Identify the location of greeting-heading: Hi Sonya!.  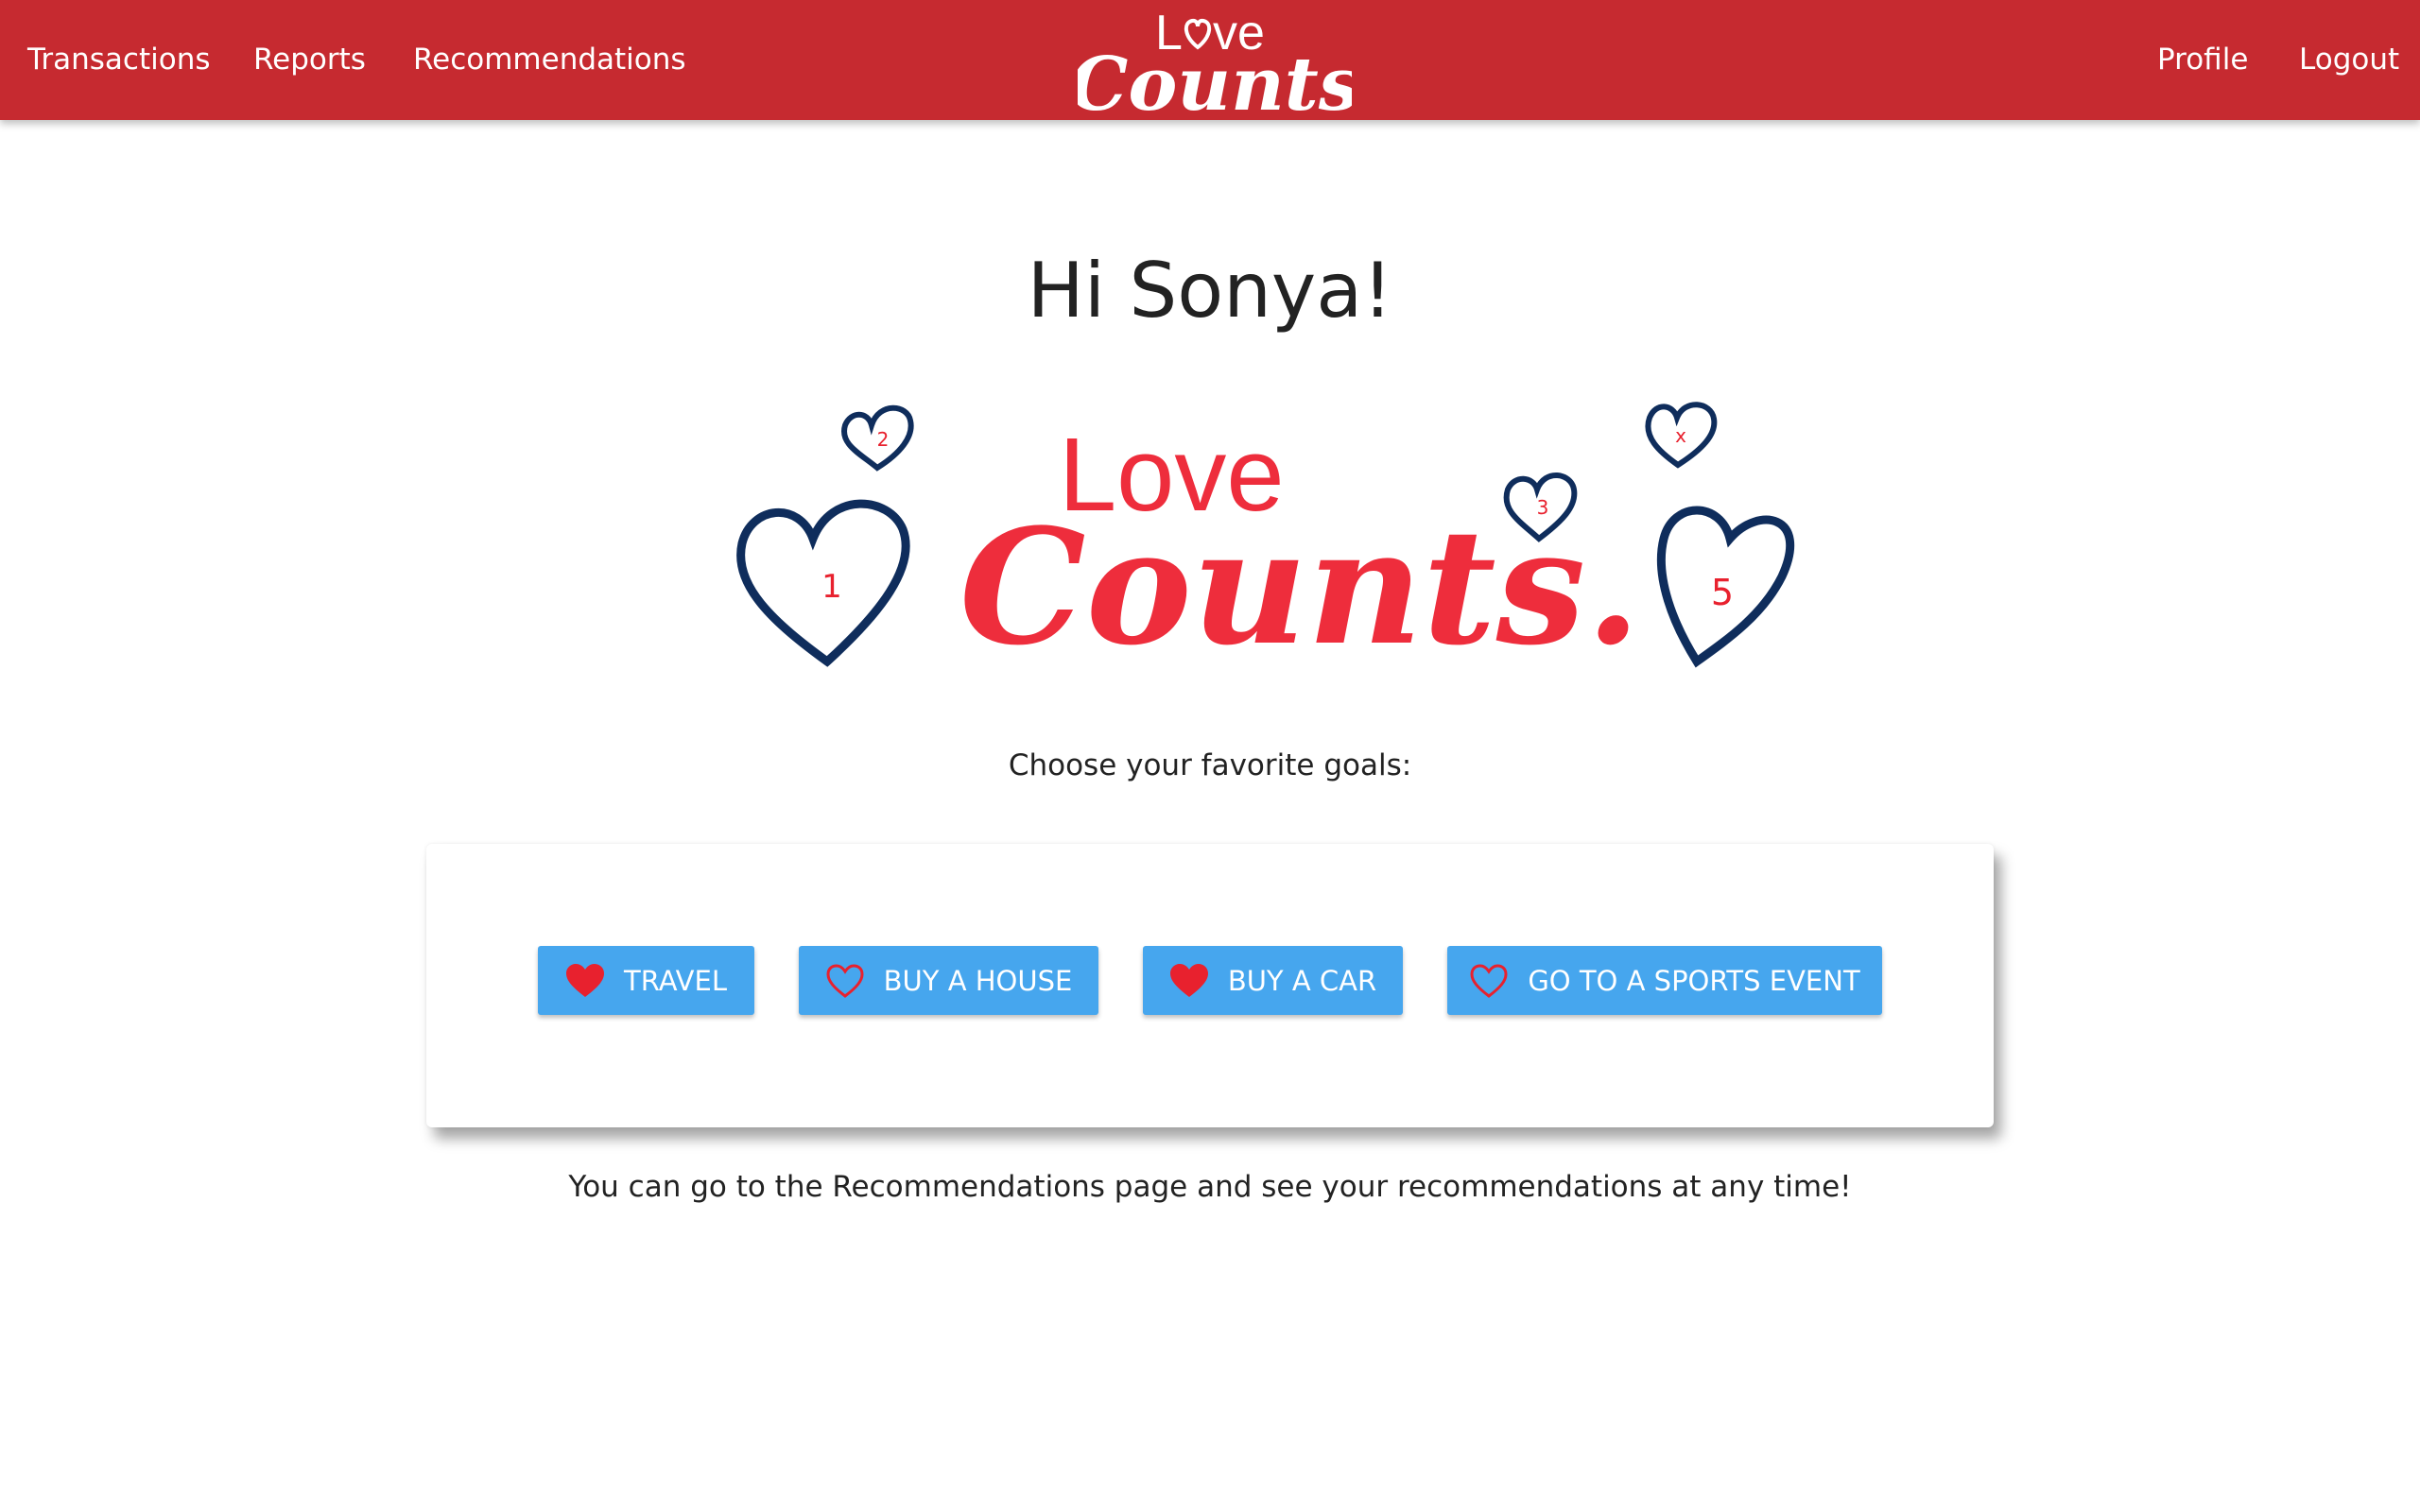
(1210, 291).